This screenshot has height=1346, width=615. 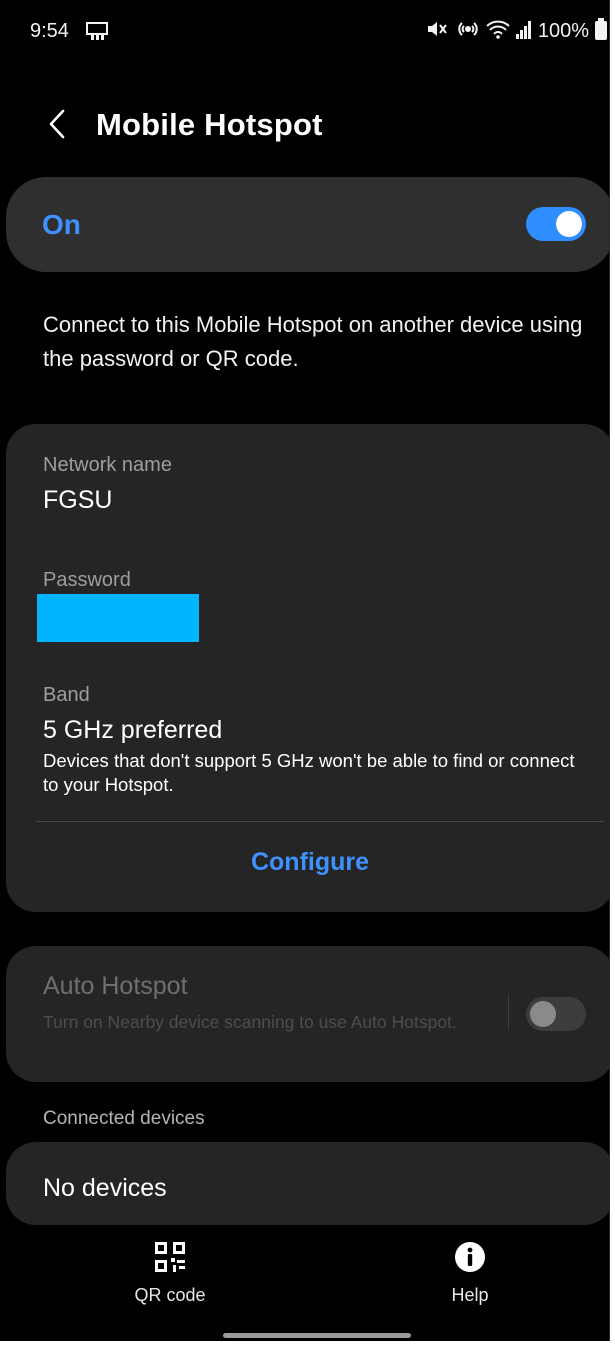 I want to click on screen-mirror-icon, so click(x=97, y=31).